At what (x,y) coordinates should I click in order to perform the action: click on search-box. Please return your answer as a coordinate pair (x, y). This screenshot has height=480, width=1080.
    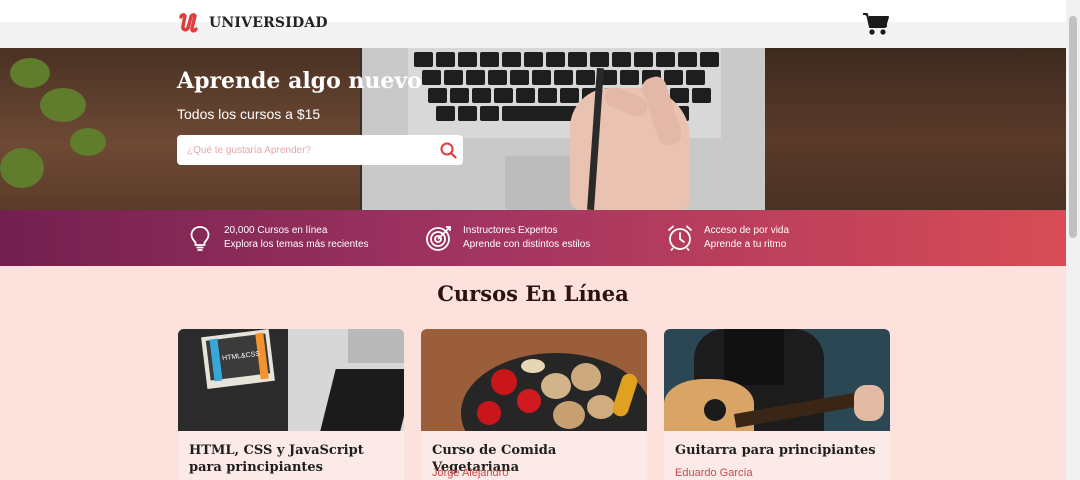
    Looking at the image, I should click on (320, 150).